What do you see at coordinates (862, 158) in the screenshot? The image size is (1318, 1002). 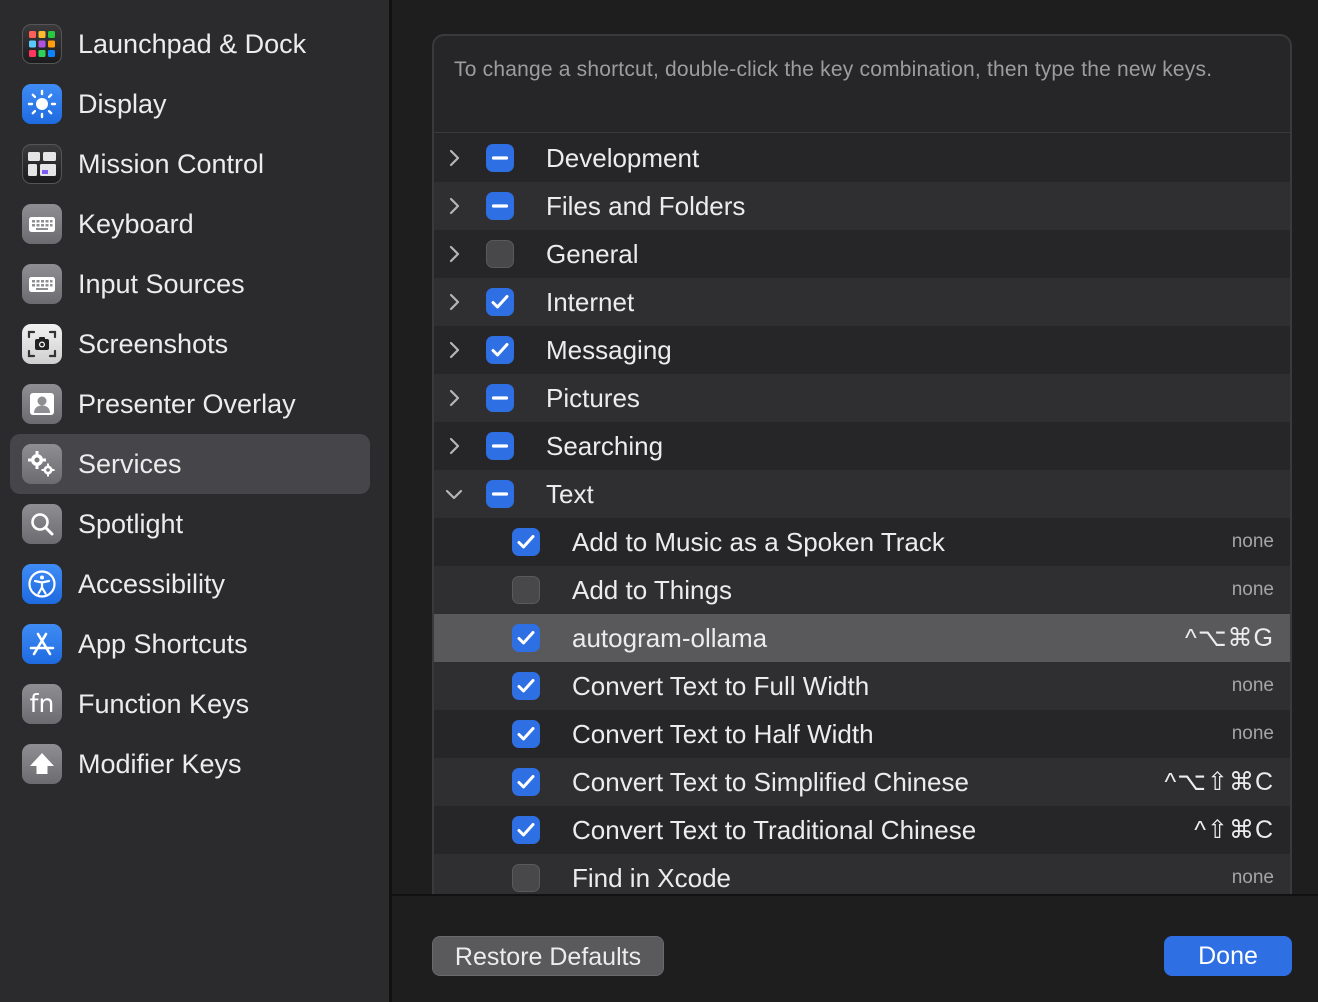 I see `category-row: Development` at bounding box center [862, 158].